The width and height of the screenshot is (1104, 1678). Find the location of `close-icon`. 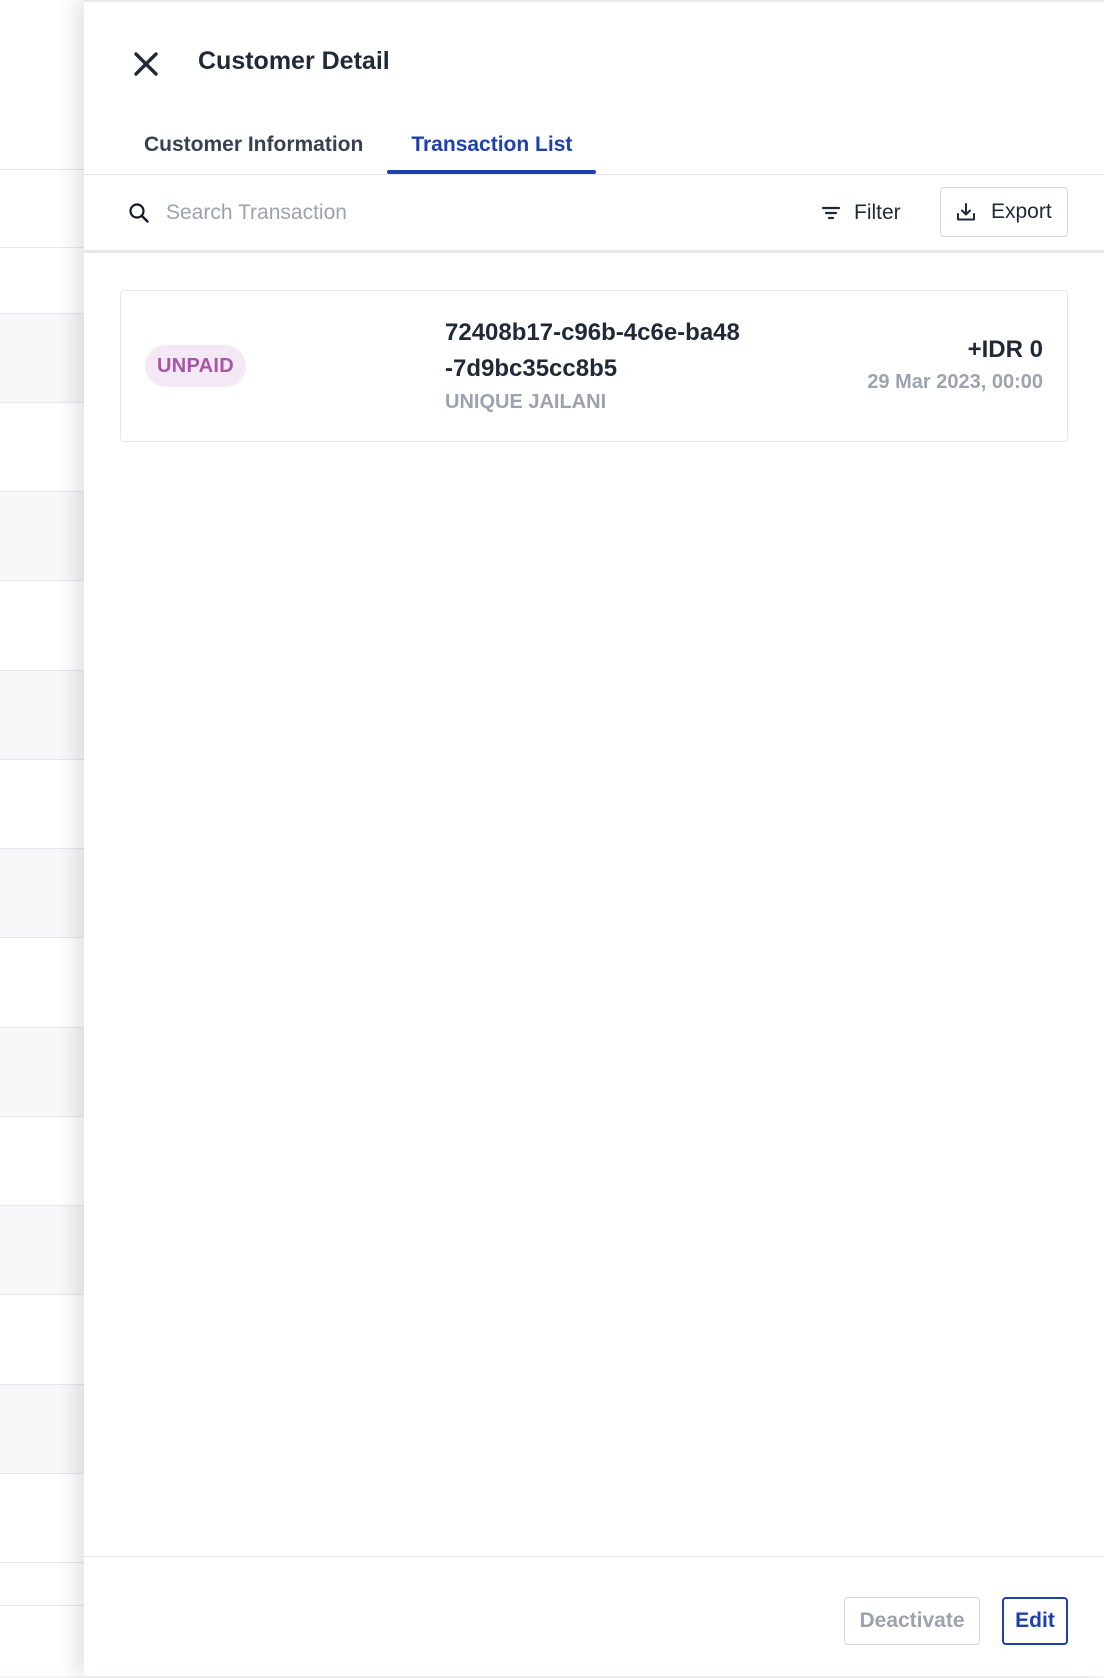

close-icon is located at coordinates (146, 64).